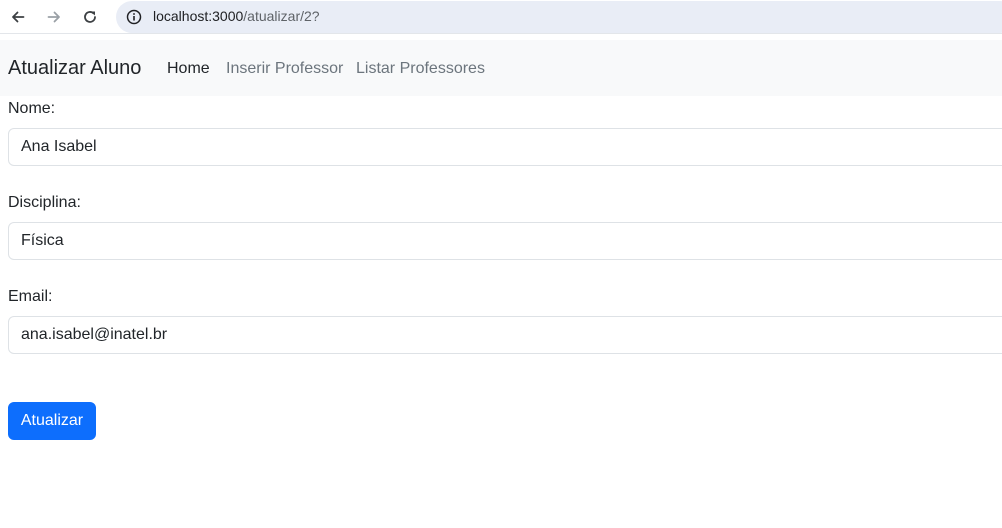 This screenshot has height=528, width=1002. Describe the element at coordinates (198, 16) in the screenshot. I see `url-host: localhost:3000` at that location.